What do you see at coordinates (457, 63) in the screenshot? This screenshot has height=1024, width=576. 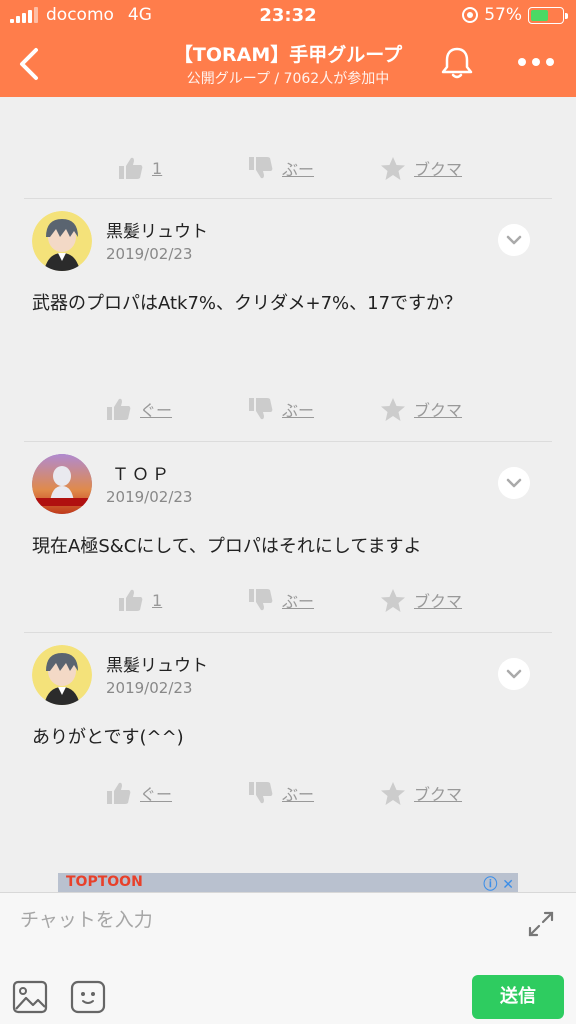 I see `bell-icon` at bounding box center [457, 63].